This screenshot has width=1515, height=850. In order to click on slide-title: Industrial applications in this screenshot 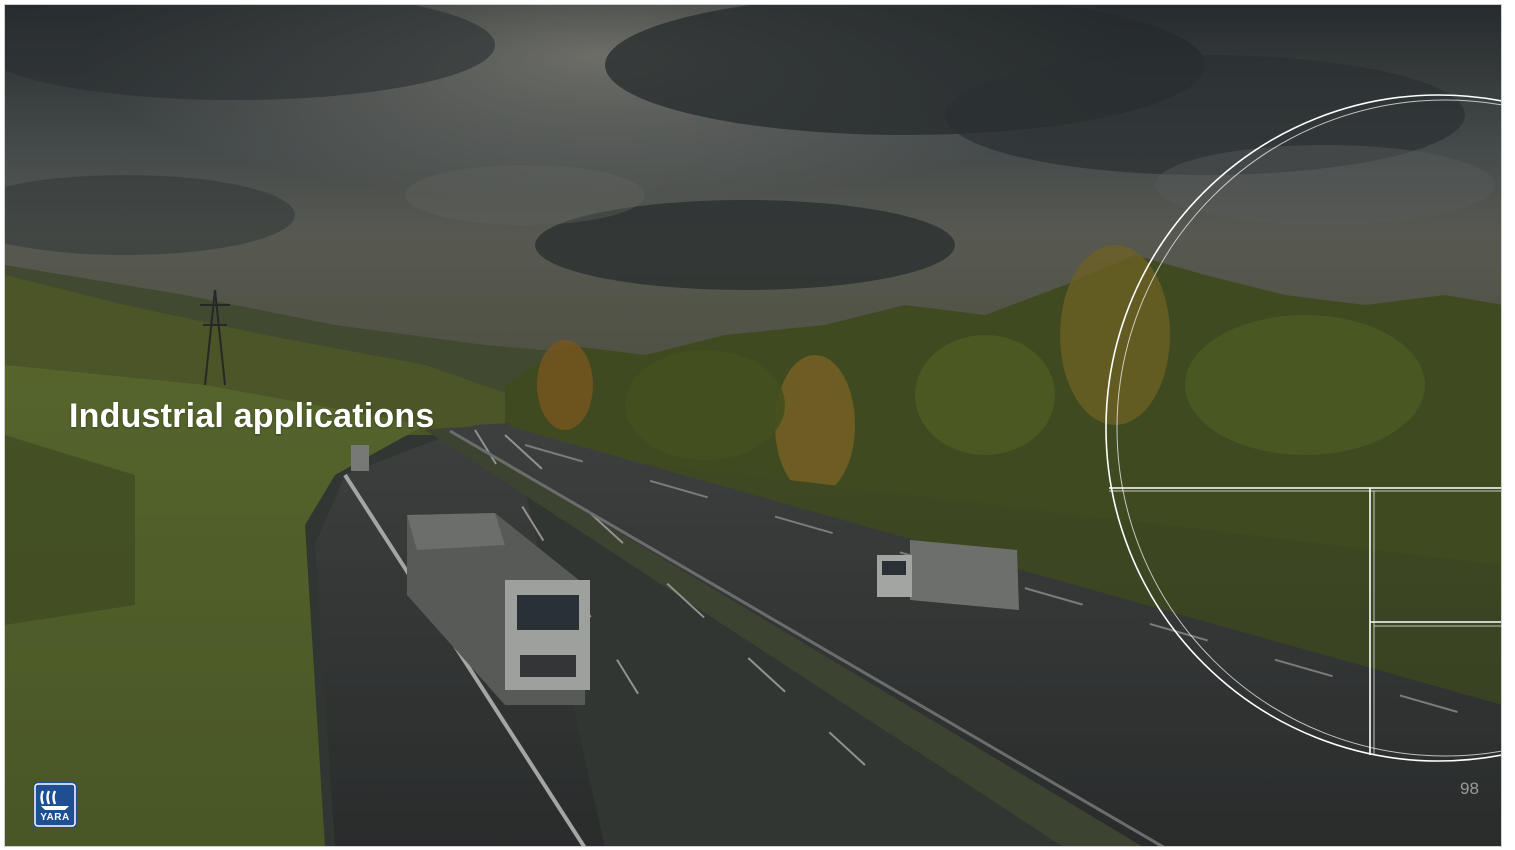, I will do `click(252, 416)`.